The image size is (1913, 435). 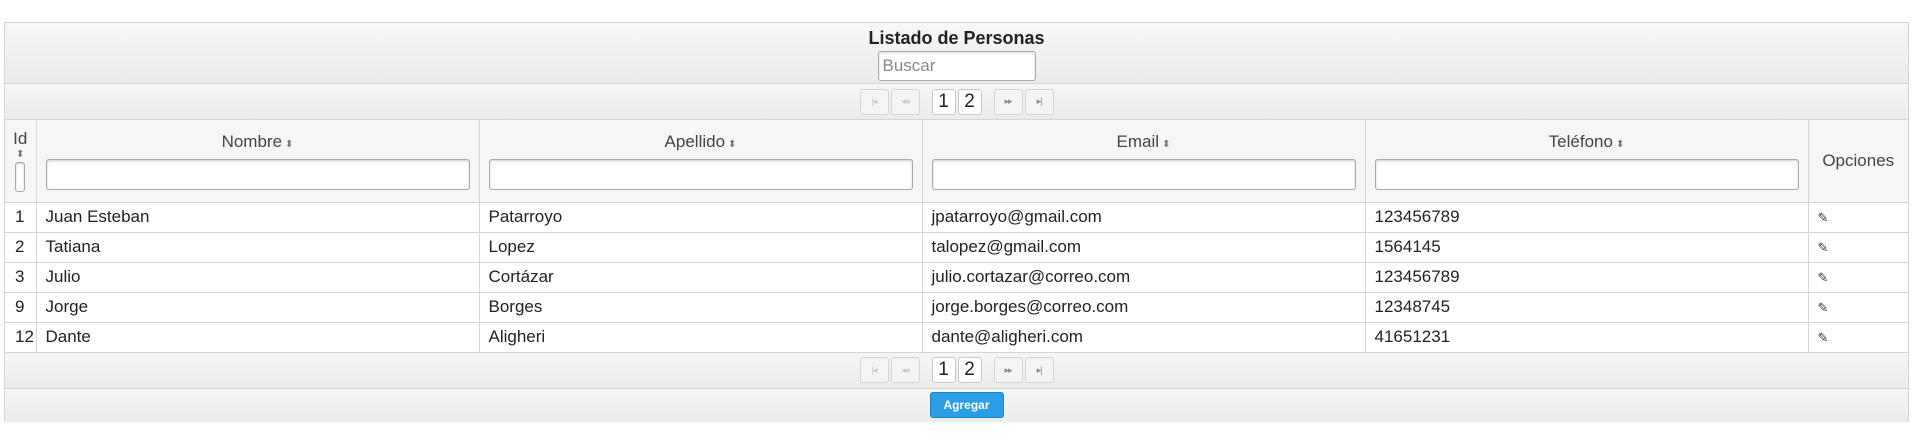 I want to click on cell-nombre: Juan Esteban, so click(x=258, y=217).